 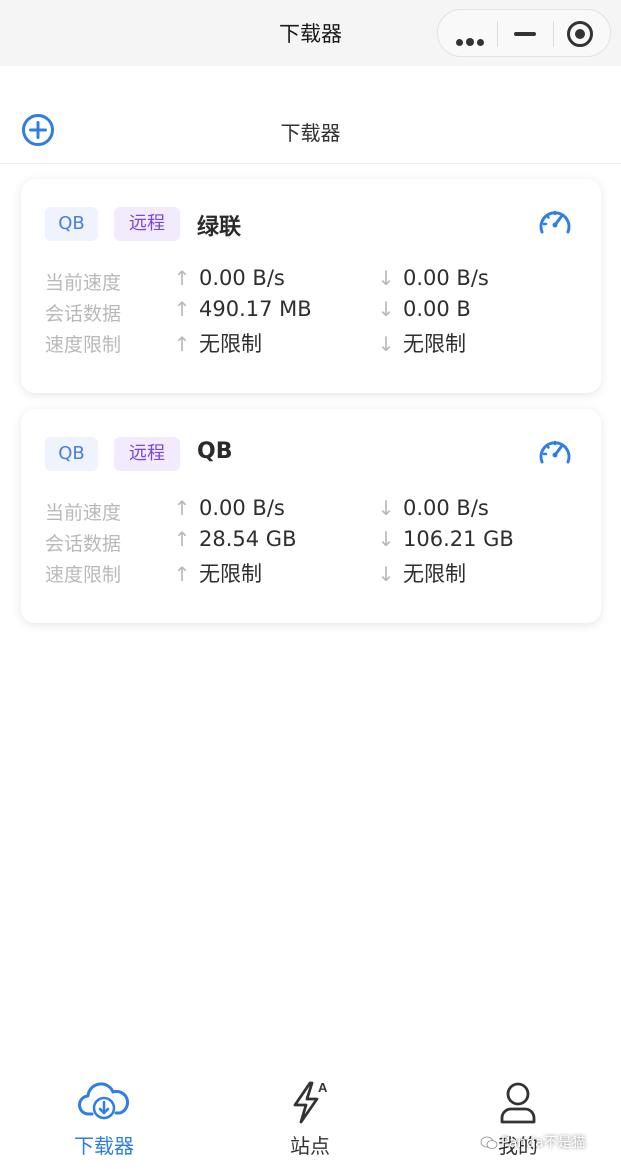 I want to click on tab-label: 站点, so click(x=310, y=1146).